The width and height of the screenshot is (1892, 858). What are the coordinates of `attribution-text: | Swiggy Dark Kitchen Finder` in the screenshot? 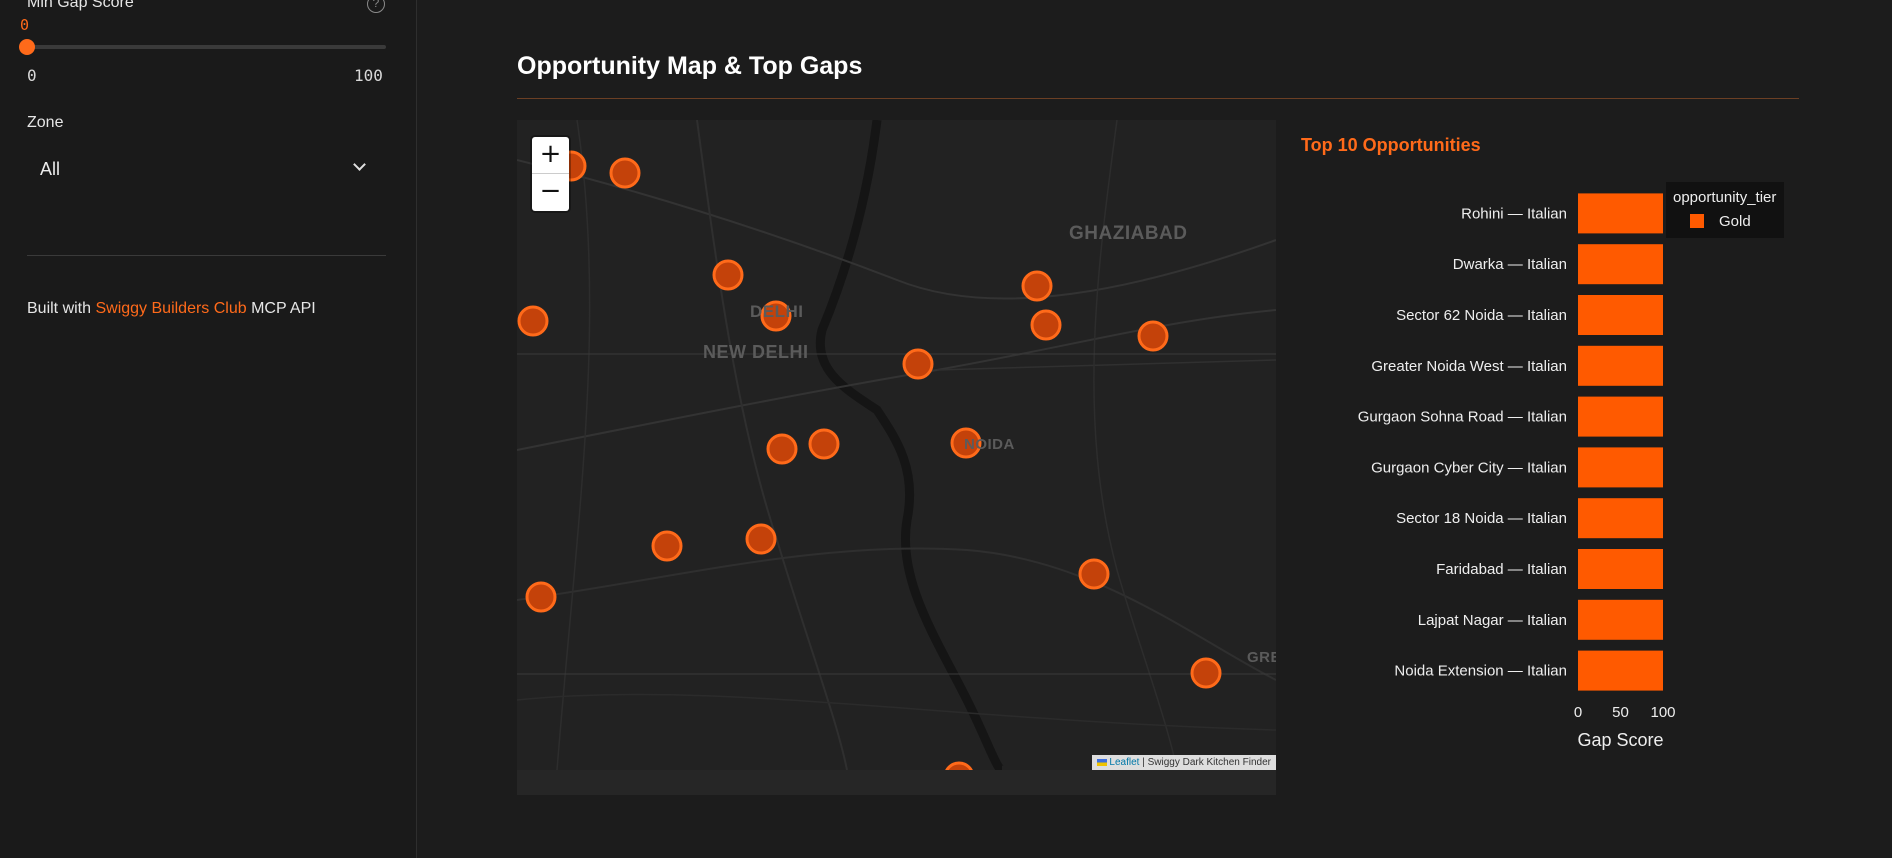 It's located at (1205, 762).